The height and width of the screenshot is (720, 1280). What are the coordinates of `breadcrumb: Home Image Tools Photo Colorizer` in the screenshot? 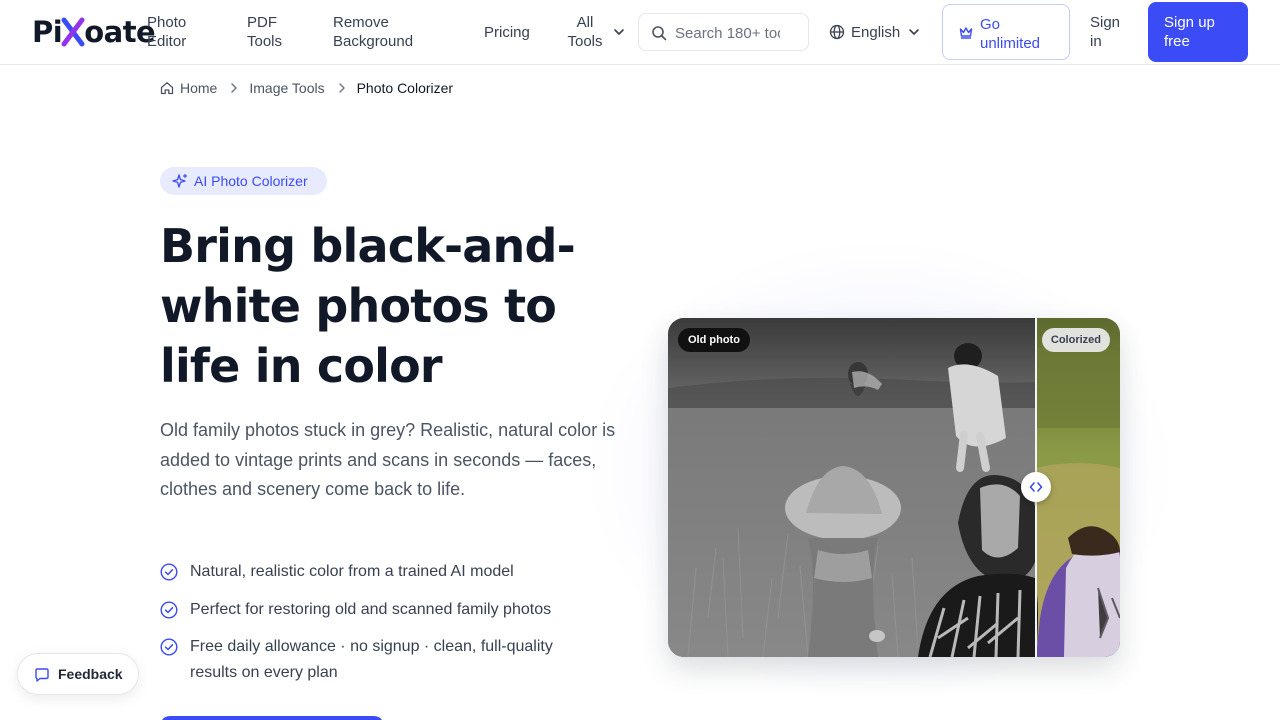 It's located at (306, 88).